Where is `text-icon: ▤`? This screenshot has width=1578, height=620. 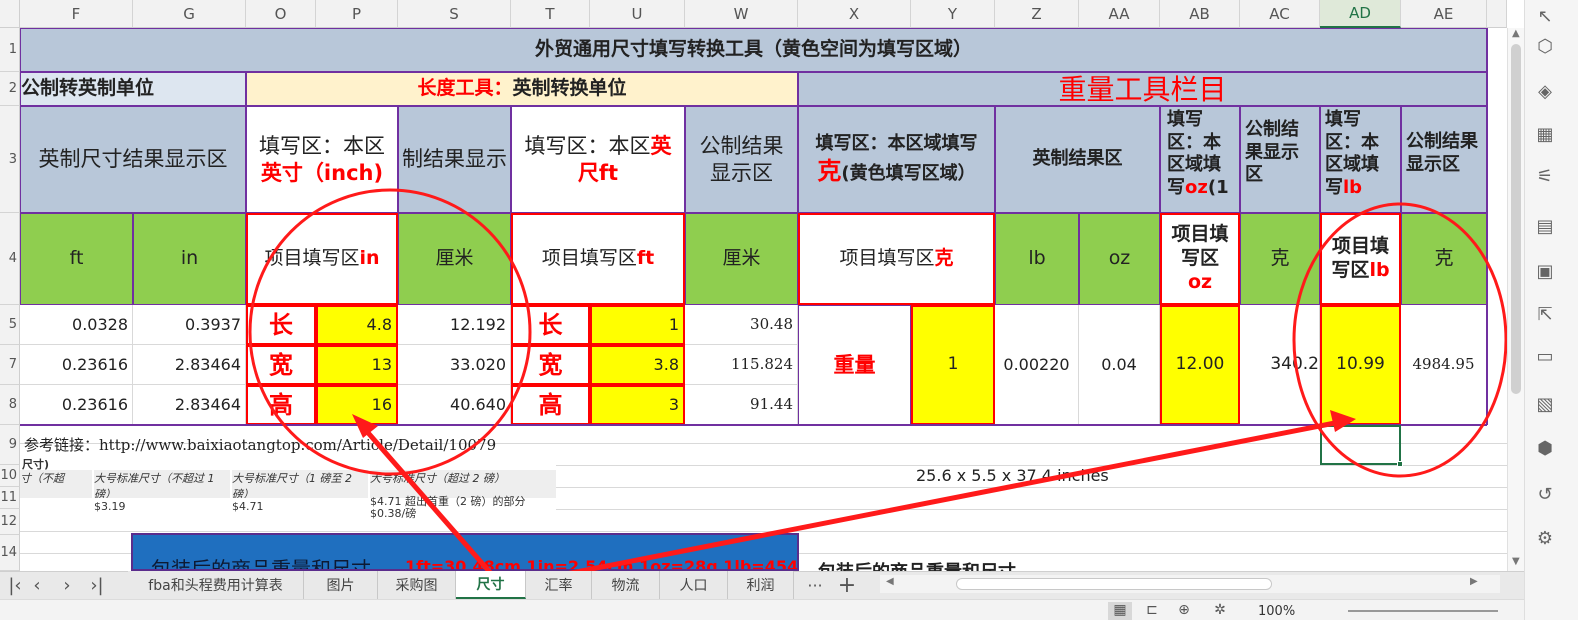
text-icon: ▤ is located at coordinates (1545, 226).